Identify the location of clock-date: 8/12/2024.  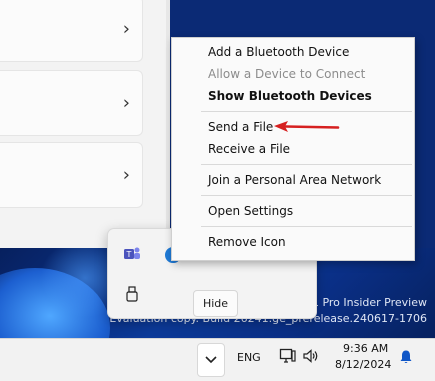
(363, 364).